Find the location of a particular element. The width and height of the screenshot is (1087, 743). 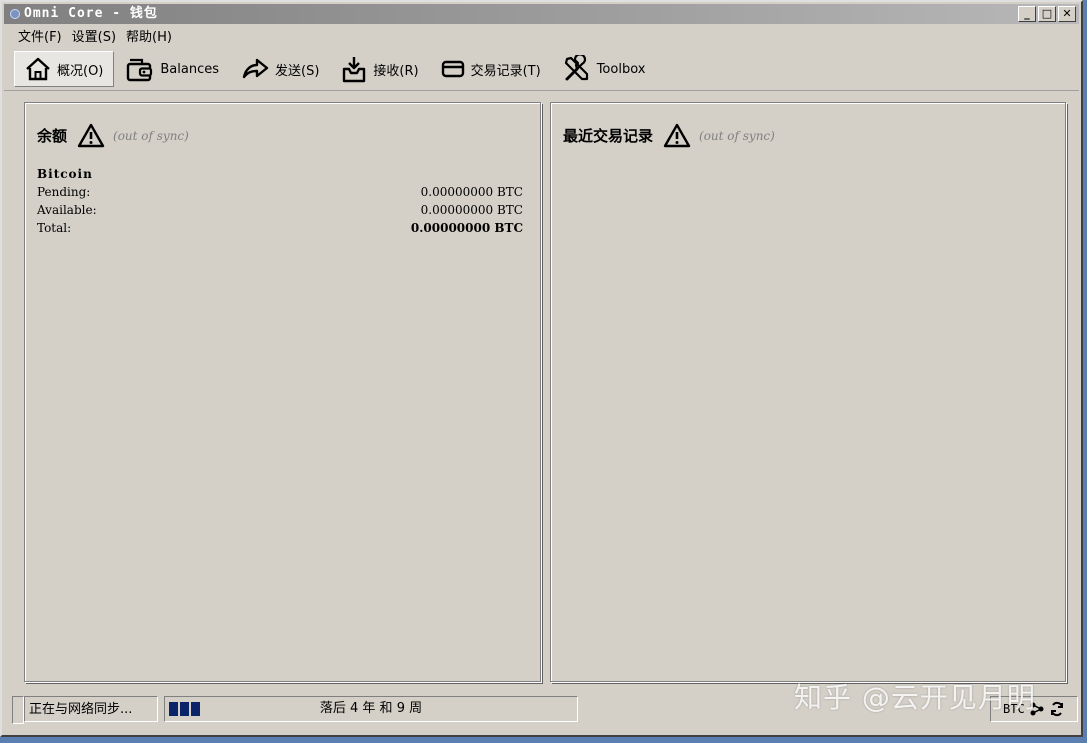

tab-balances: Balances is located at coordinates (172, 69).